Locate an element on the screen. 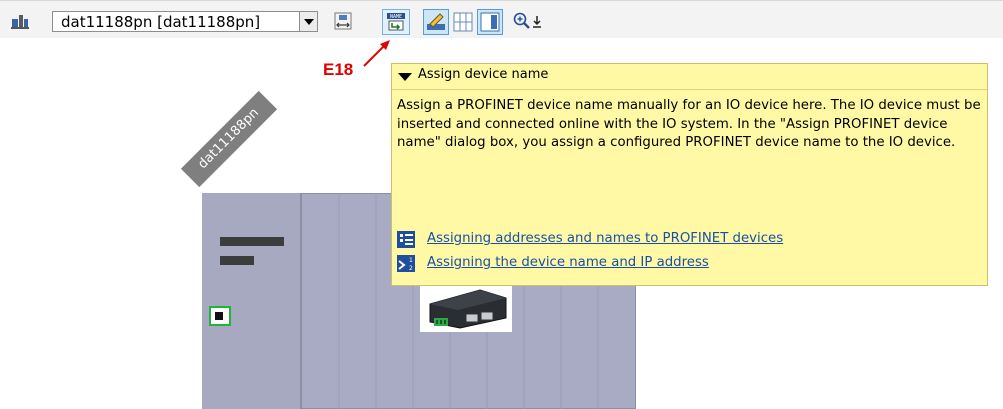 The width and height of the screenshot is (1003, 409). document-list-icon is located at coordinates (406, 239).